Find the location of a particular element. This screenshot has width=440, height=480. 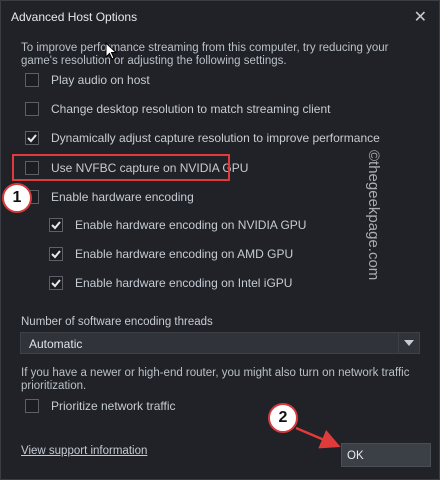

option-hw-encoding-amd: Enable hardware encoding on AMD GPU is located at coordinates (171, 254).